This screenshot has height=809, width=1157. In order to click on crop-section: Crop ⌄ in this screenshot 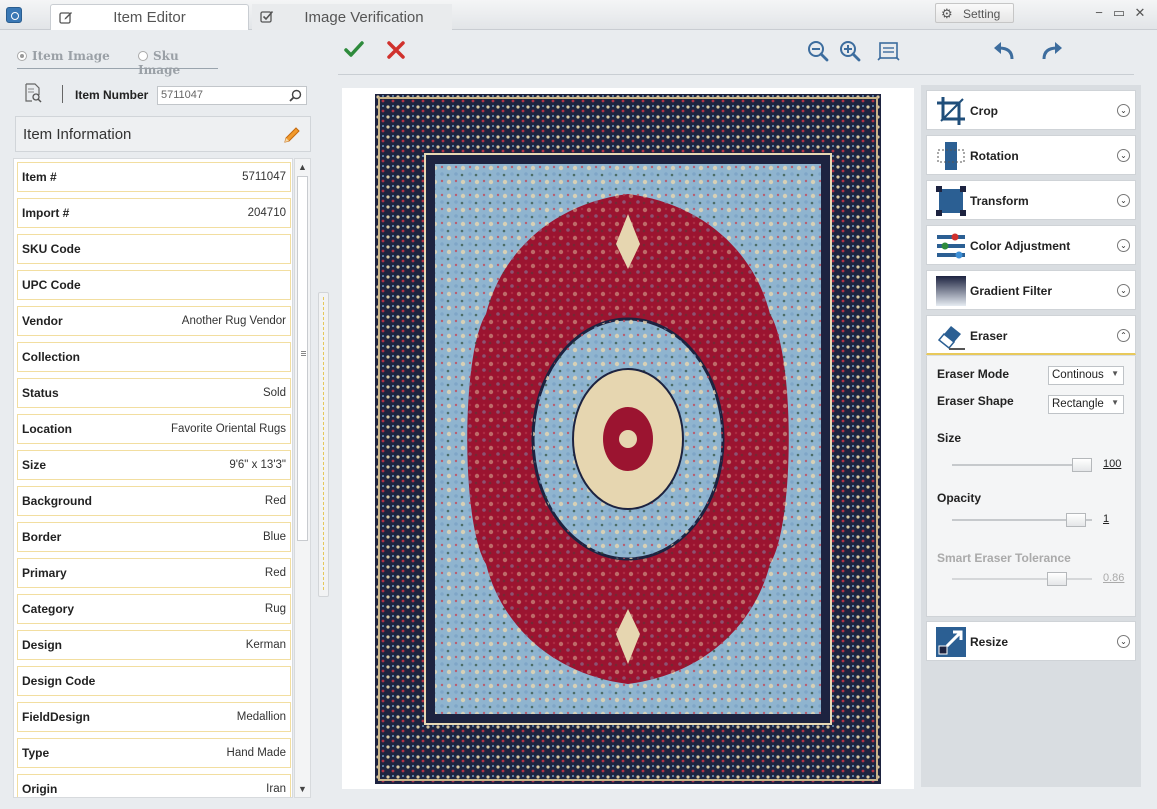, I will do `click(1031, 110)`.